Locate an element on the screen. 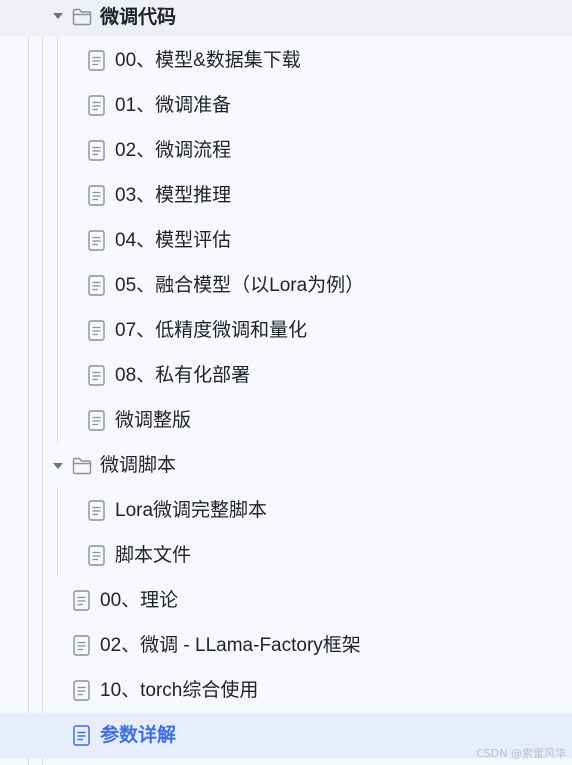 Image resolution: width=572 pixels, height=765 pixels. tree-item-label: 01、微调准备 is located at coordinates (173, 105).